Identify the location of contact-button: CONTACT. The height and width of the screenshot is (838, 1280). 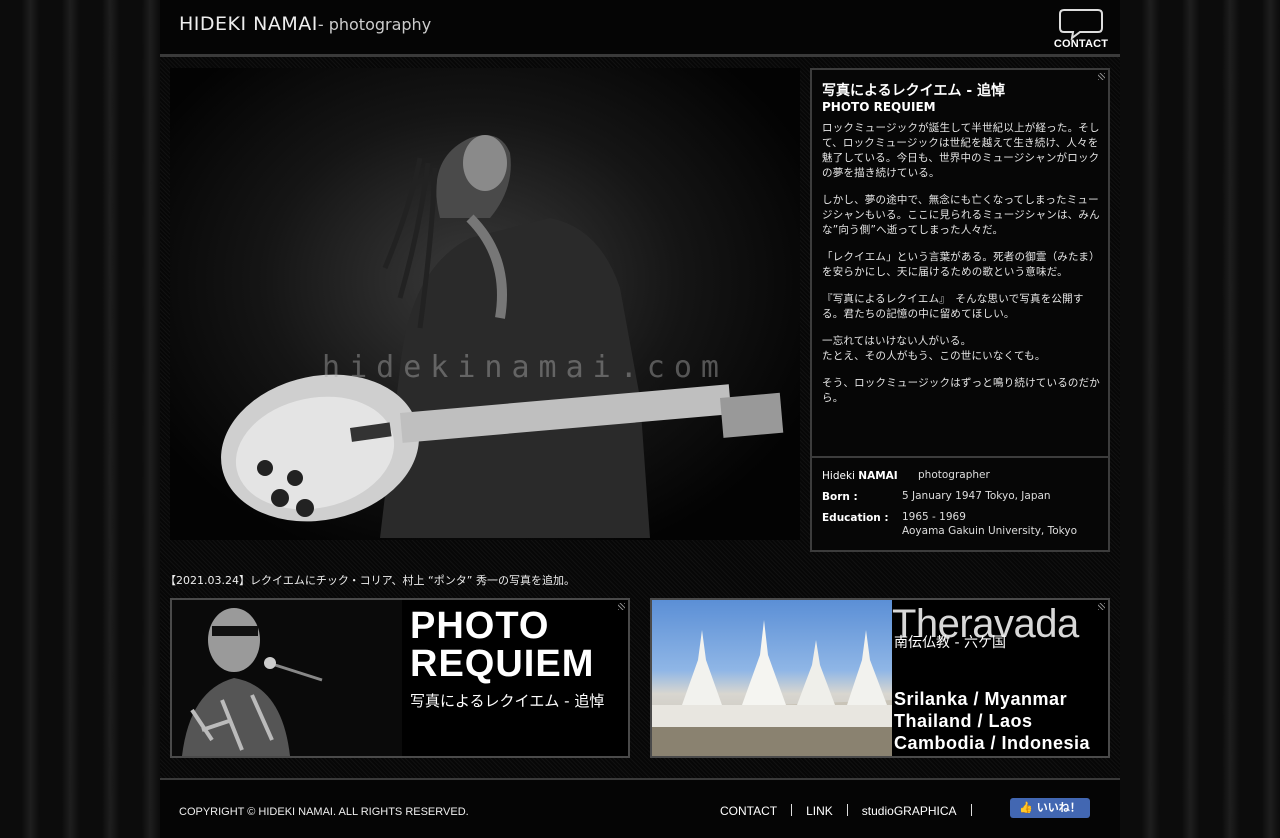
(1081, 30).